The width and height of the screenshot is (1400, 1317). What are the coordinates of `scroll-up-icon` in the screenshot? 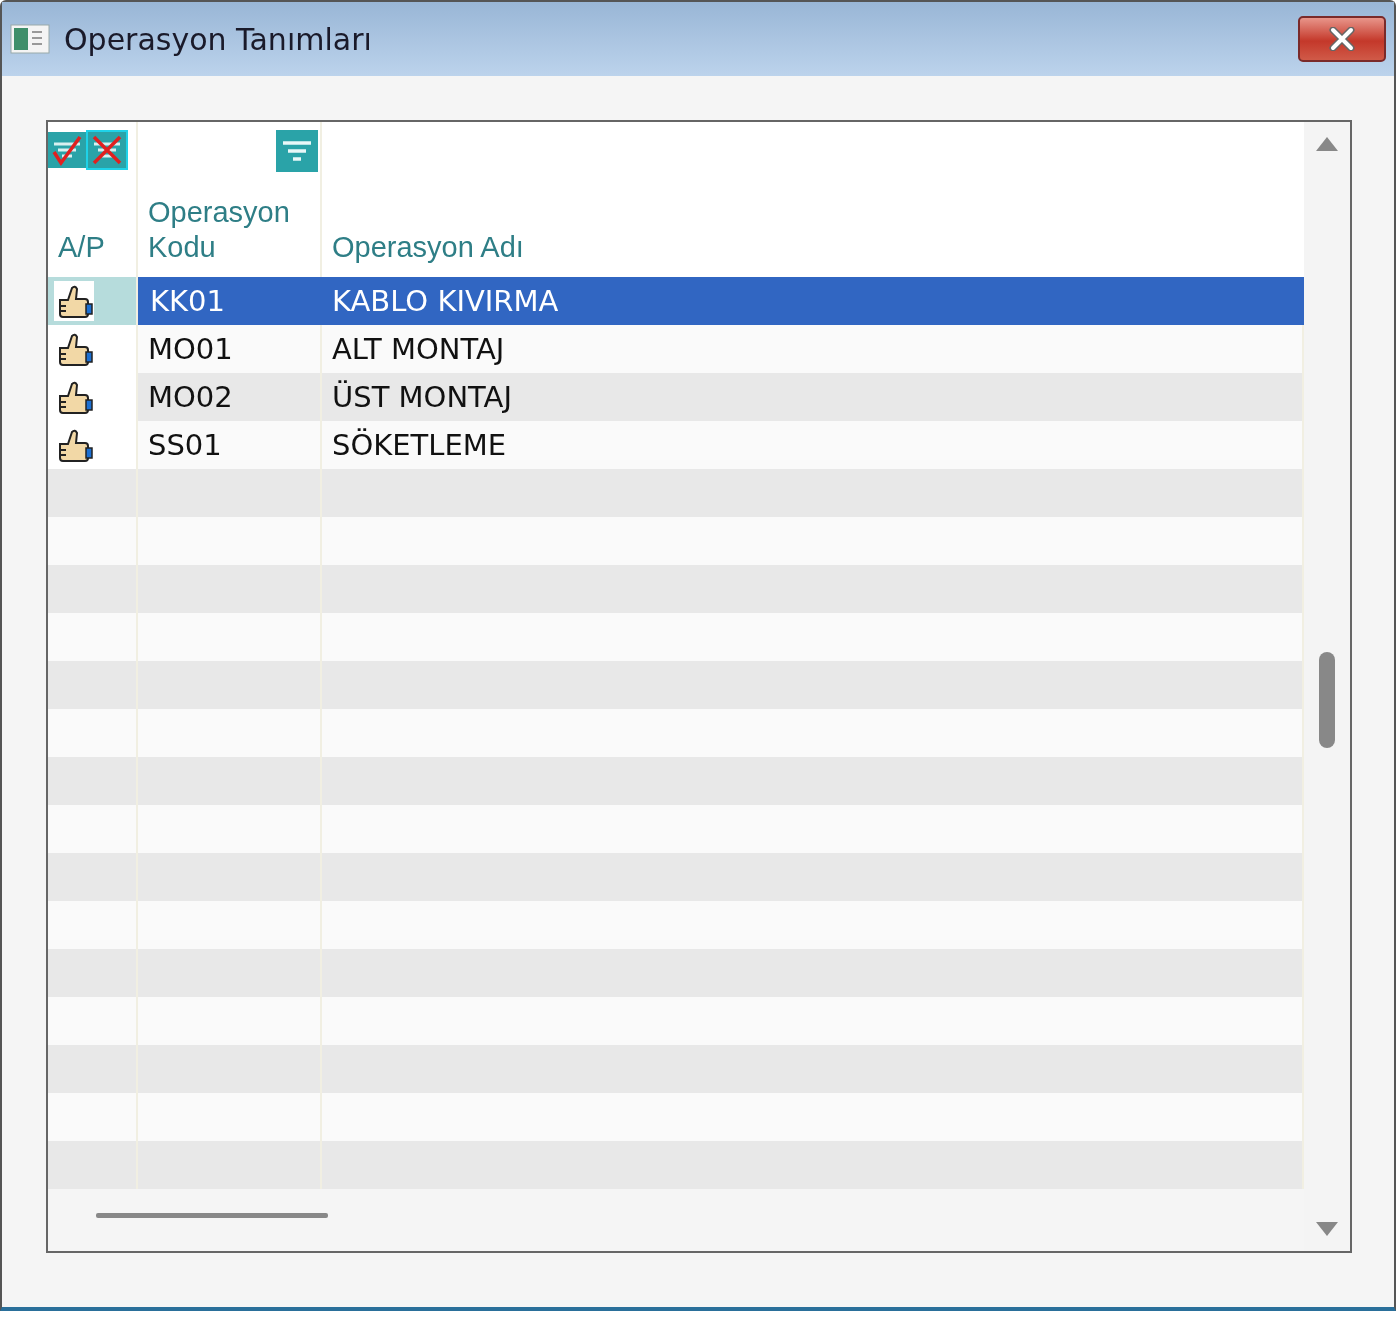 It's located at (1327, 144).